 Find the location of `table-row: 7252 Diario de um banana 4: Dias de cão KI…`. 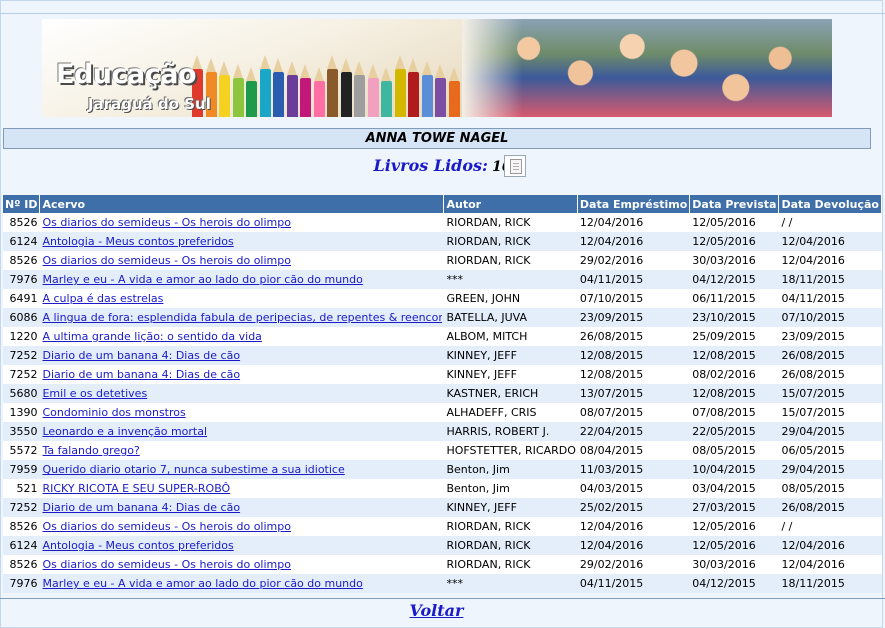

table-row: 7252 Diario de um banana 4: Dias de cão KI… is located at coordinates (442, 355).